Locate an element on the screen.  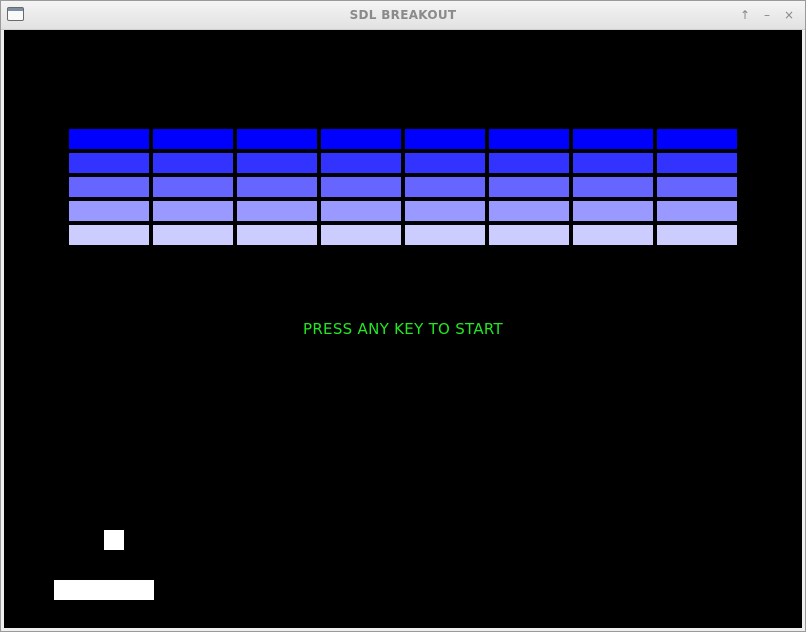
minimize-icon: – is located at coordinates (767, 15).